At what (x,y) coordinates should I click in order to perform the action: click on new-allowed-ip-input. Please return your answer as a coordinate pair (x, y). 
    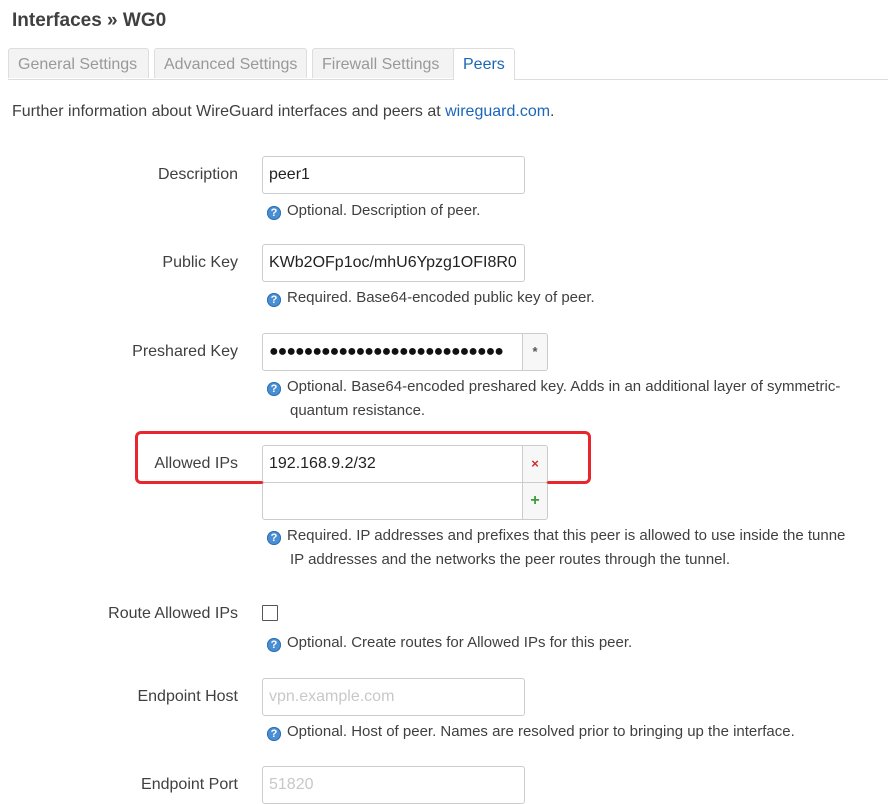
    Looking at the image, I should click on (392, 501).